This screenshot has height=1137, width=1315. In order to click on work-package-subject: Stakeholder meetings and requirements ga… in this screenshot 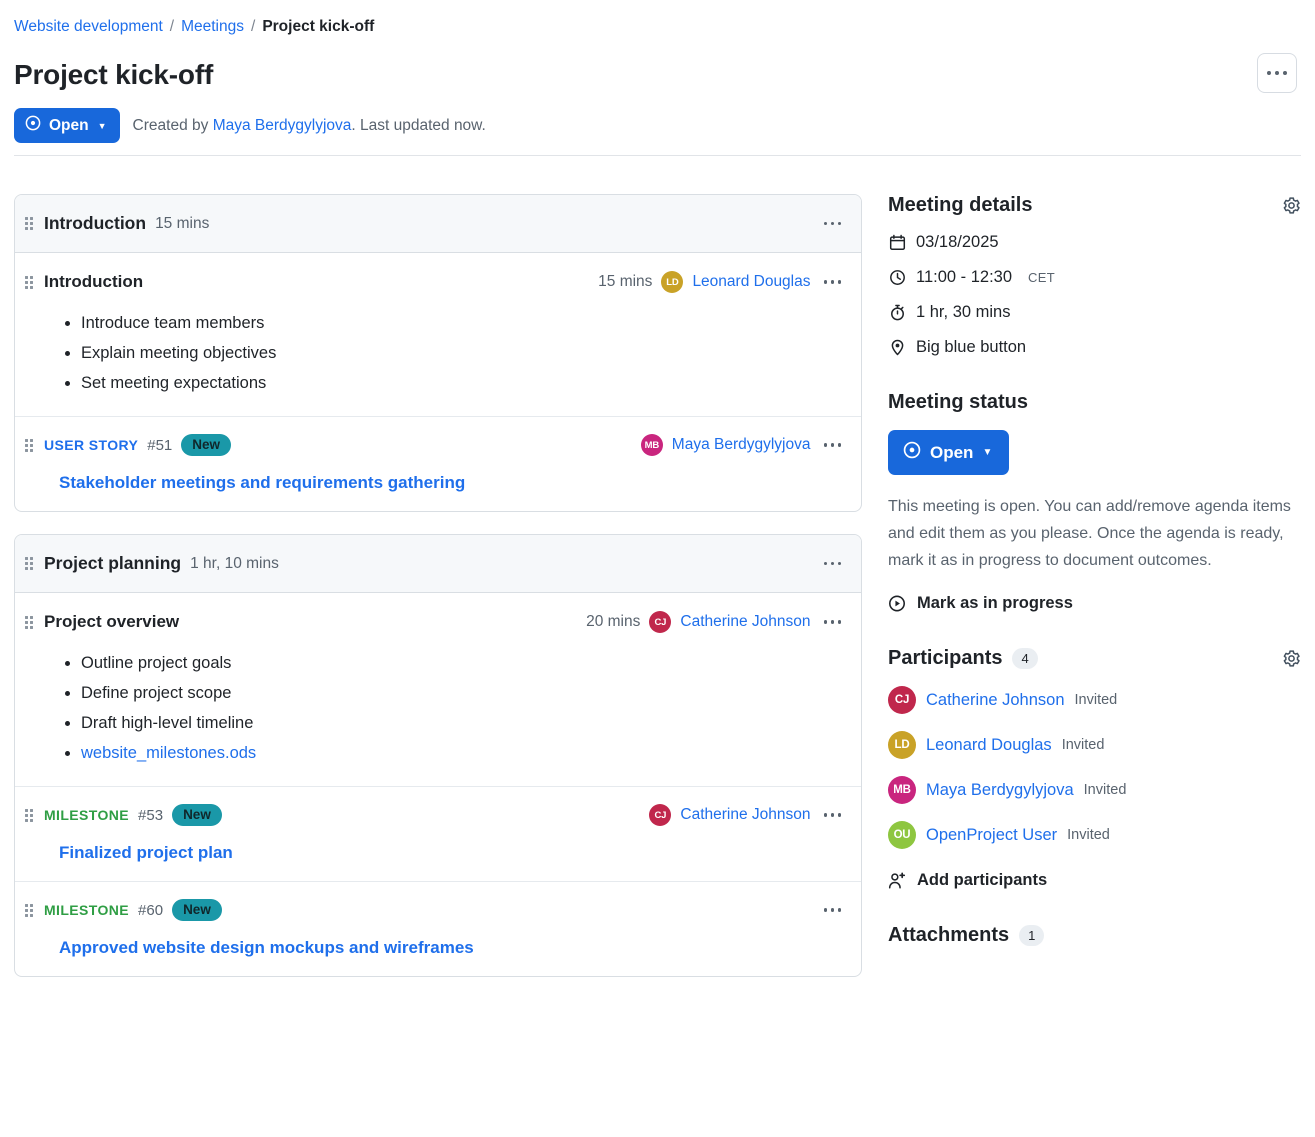, I will do `click(452, 483)`.